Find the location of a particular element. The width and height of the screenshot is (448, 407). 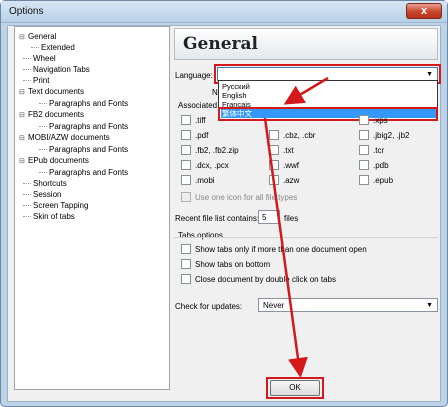

arrow-to-chinese-option is located at coordinates (306, 90).